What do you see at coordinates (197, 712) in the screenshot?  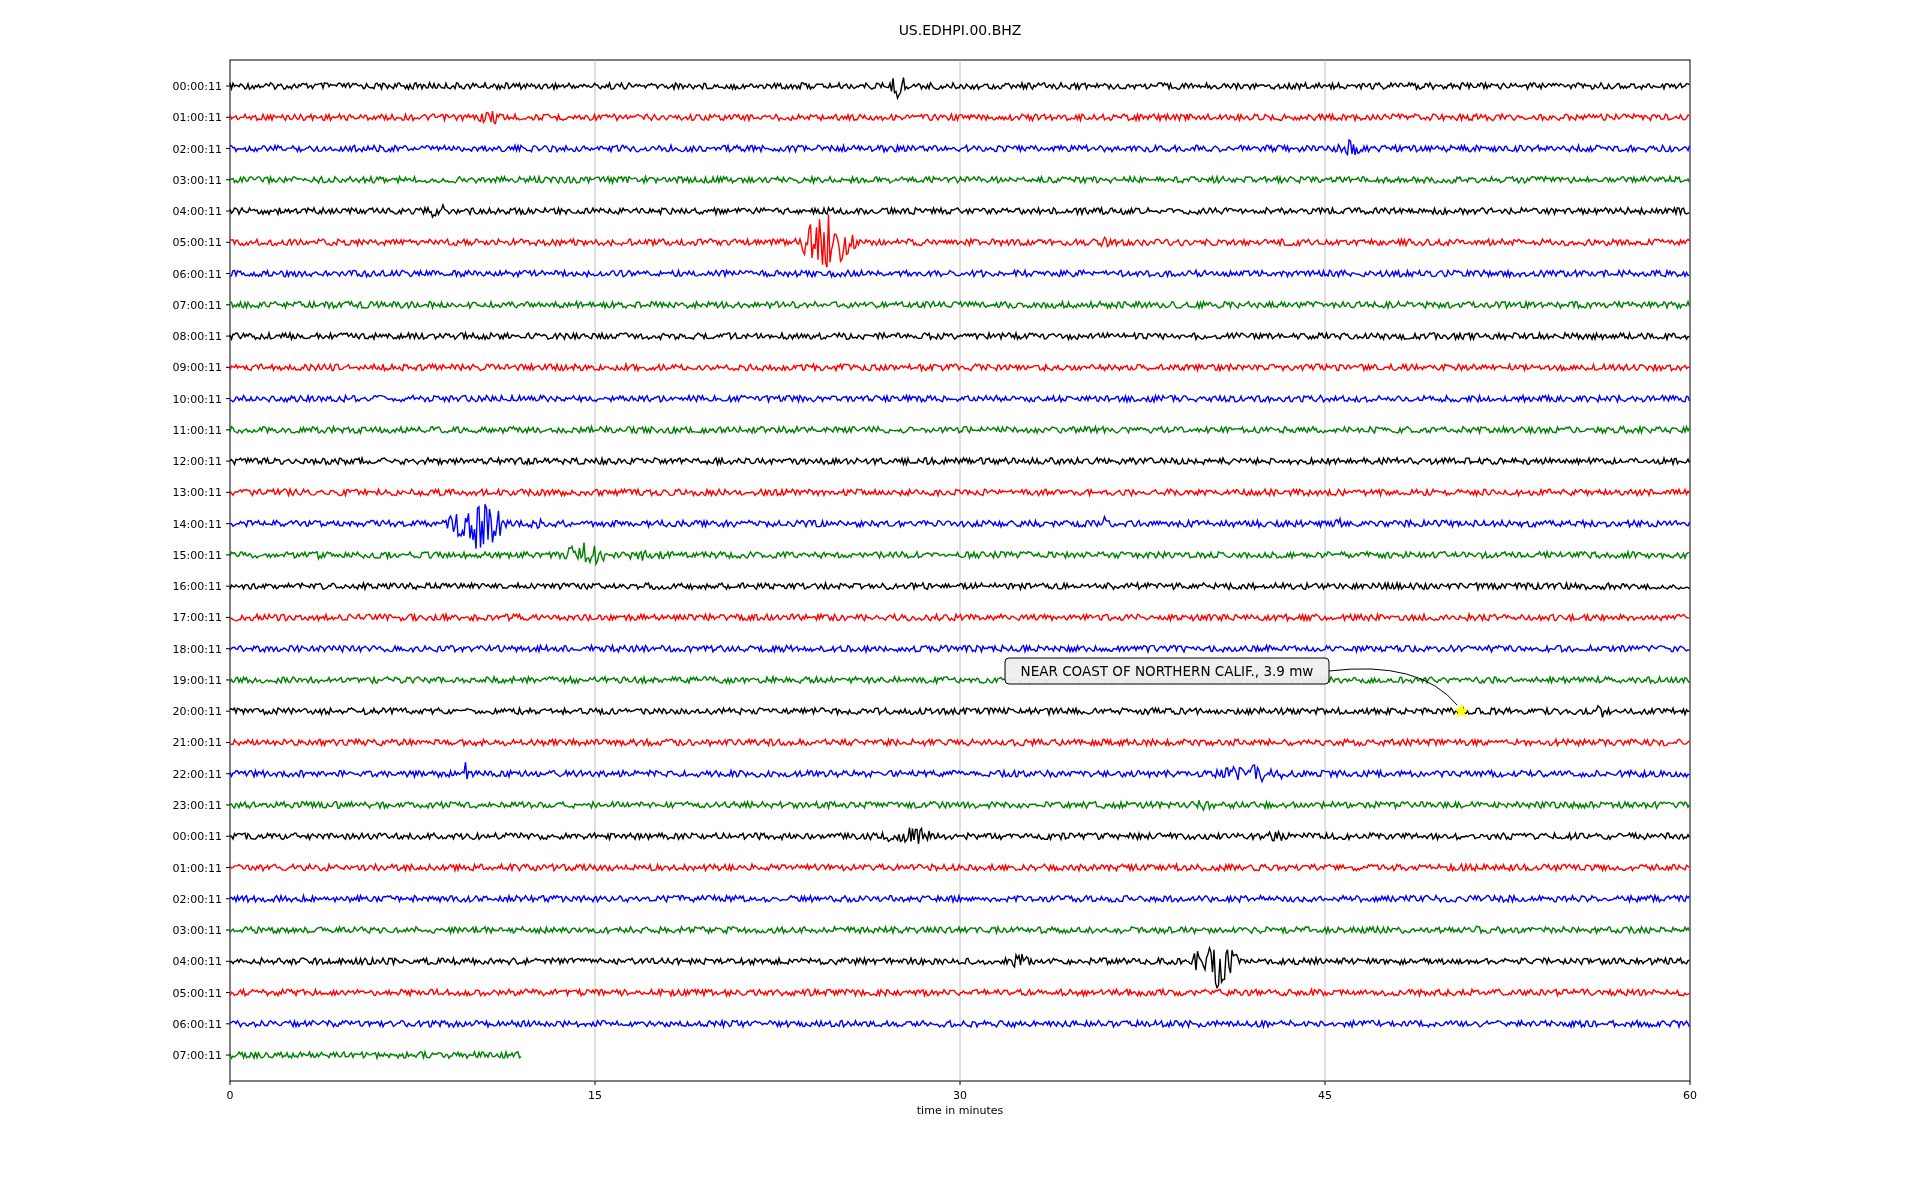 I see `row-time-label: 20:00:11` at bounding box center [197, 712].